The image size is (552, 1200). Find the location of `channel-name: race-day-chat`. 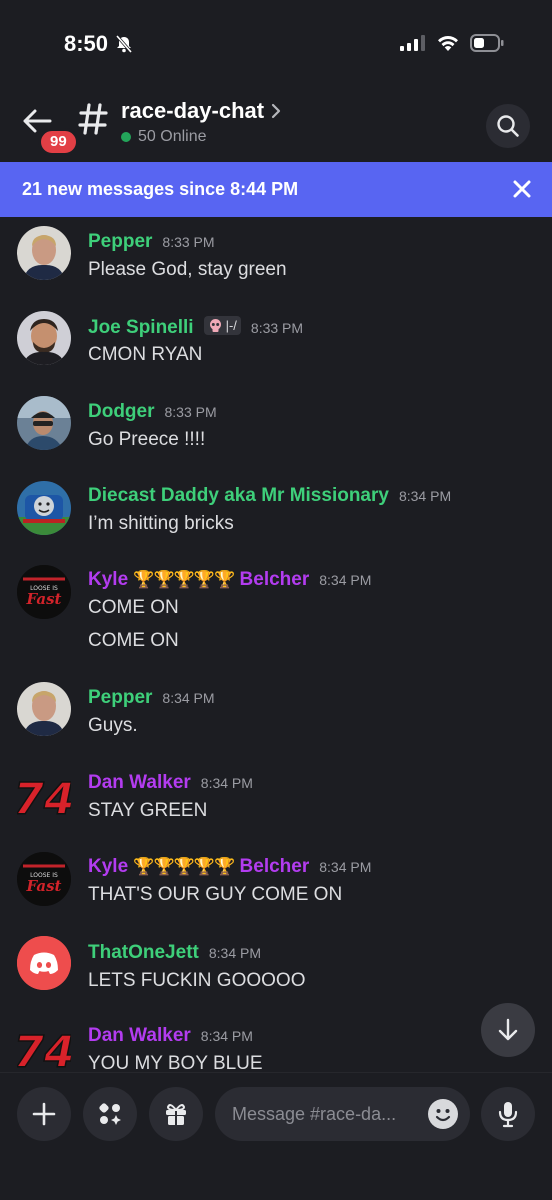

channel-name: race-day-chat is located at coordinates (193, 110).